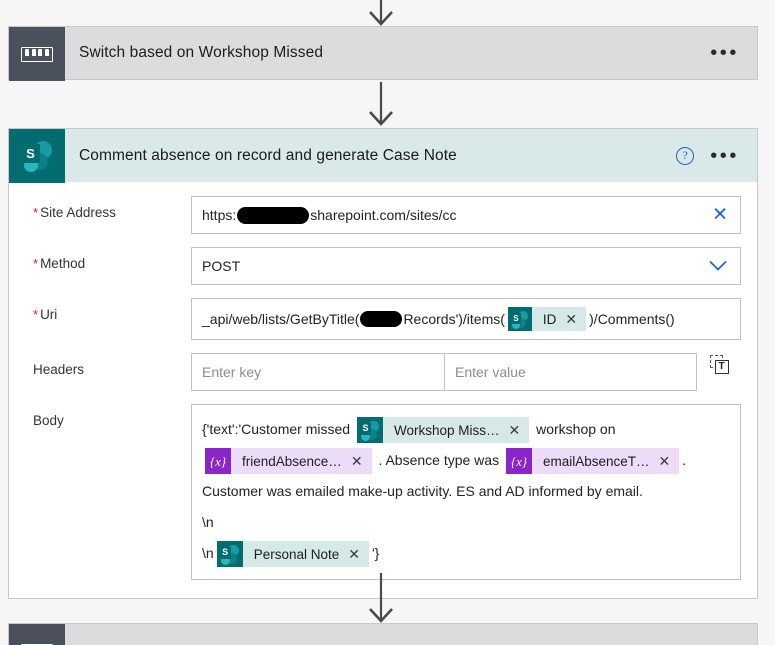 Image resolution: width=775 pixels, height=645 pixels. I want to click on required-marker-site-address: *, so click(36, 212).